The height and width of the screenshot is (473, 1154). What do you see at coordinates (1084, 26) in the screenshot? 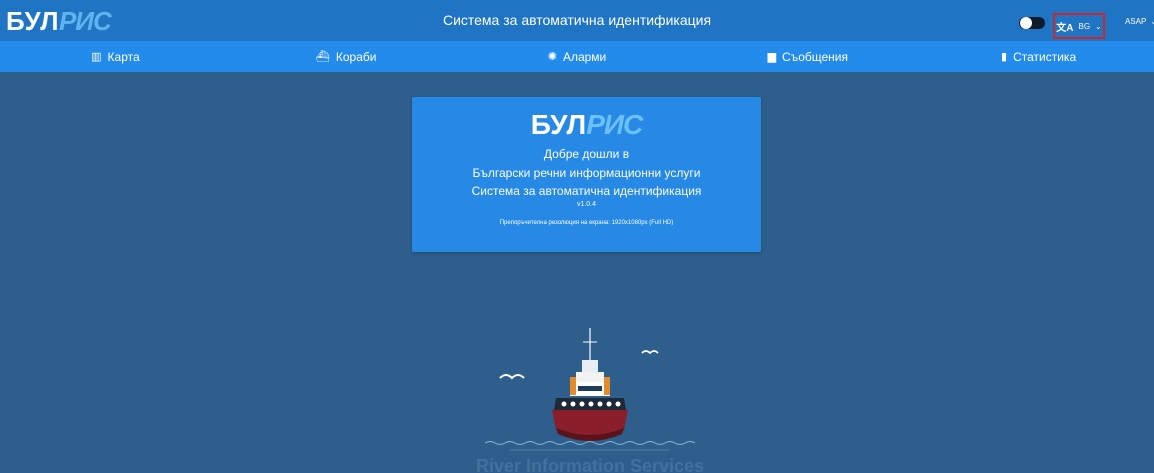
I see `language-label: BG` at bounding box center [1084, 26].